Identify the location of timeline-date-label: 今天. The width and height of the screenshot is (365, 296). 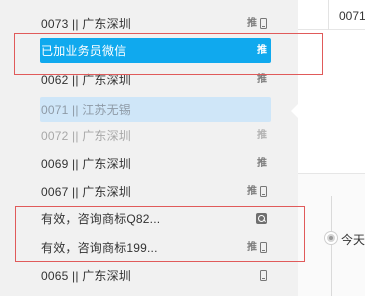
(353, 240).